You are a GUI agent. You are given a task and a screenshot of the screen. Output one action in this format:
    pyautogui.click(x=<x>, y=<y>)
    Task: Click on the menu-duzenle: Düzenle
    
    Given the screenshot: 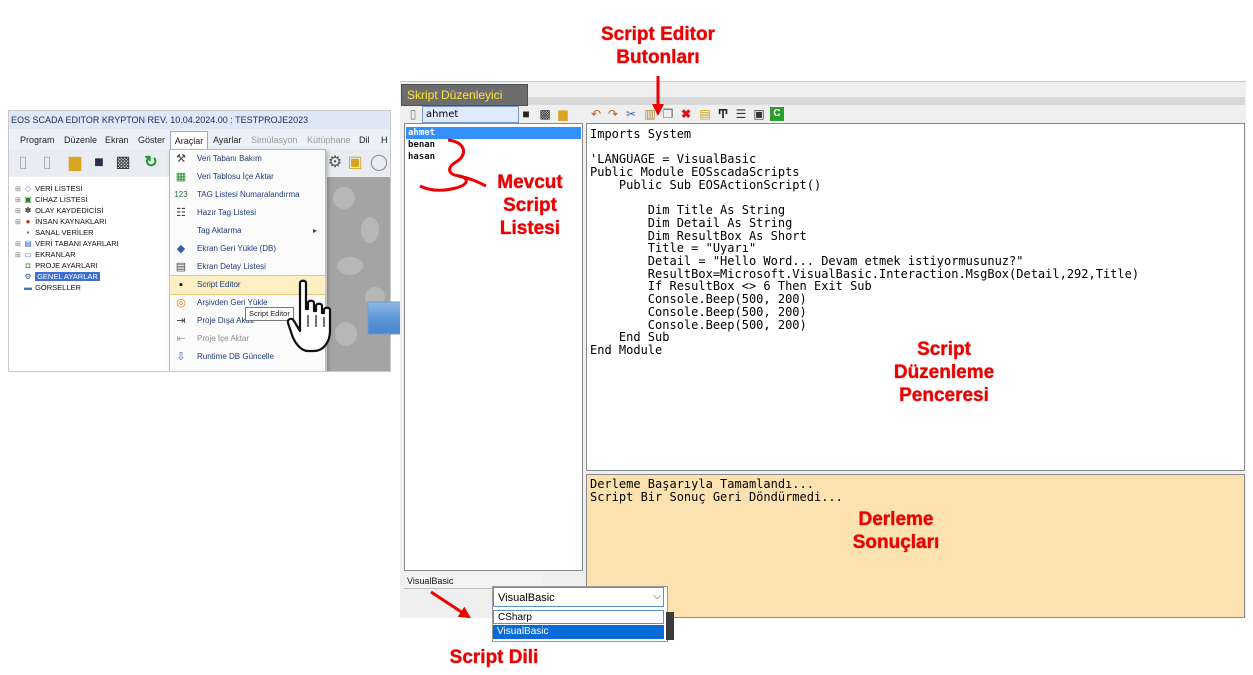 What is the action you would take?
    pyautogui.click(x=80, y=140)
    